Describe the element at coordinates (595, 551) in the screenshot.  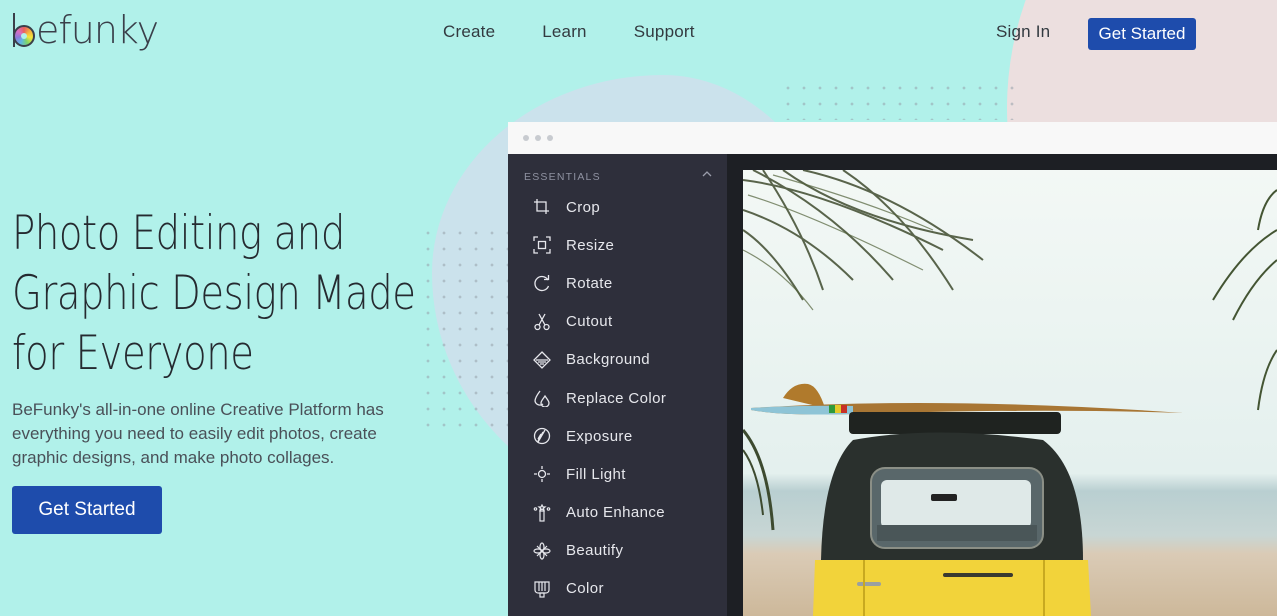
I see `tool-label: Beautify` at that location.